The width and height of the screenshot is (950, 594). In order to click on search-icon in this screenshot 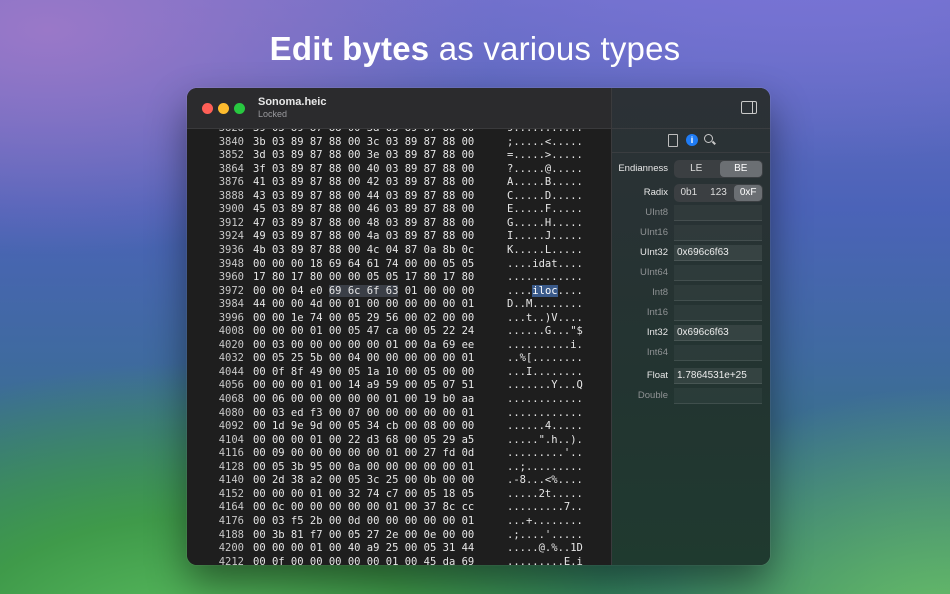, I will do `click(710, 140)`.